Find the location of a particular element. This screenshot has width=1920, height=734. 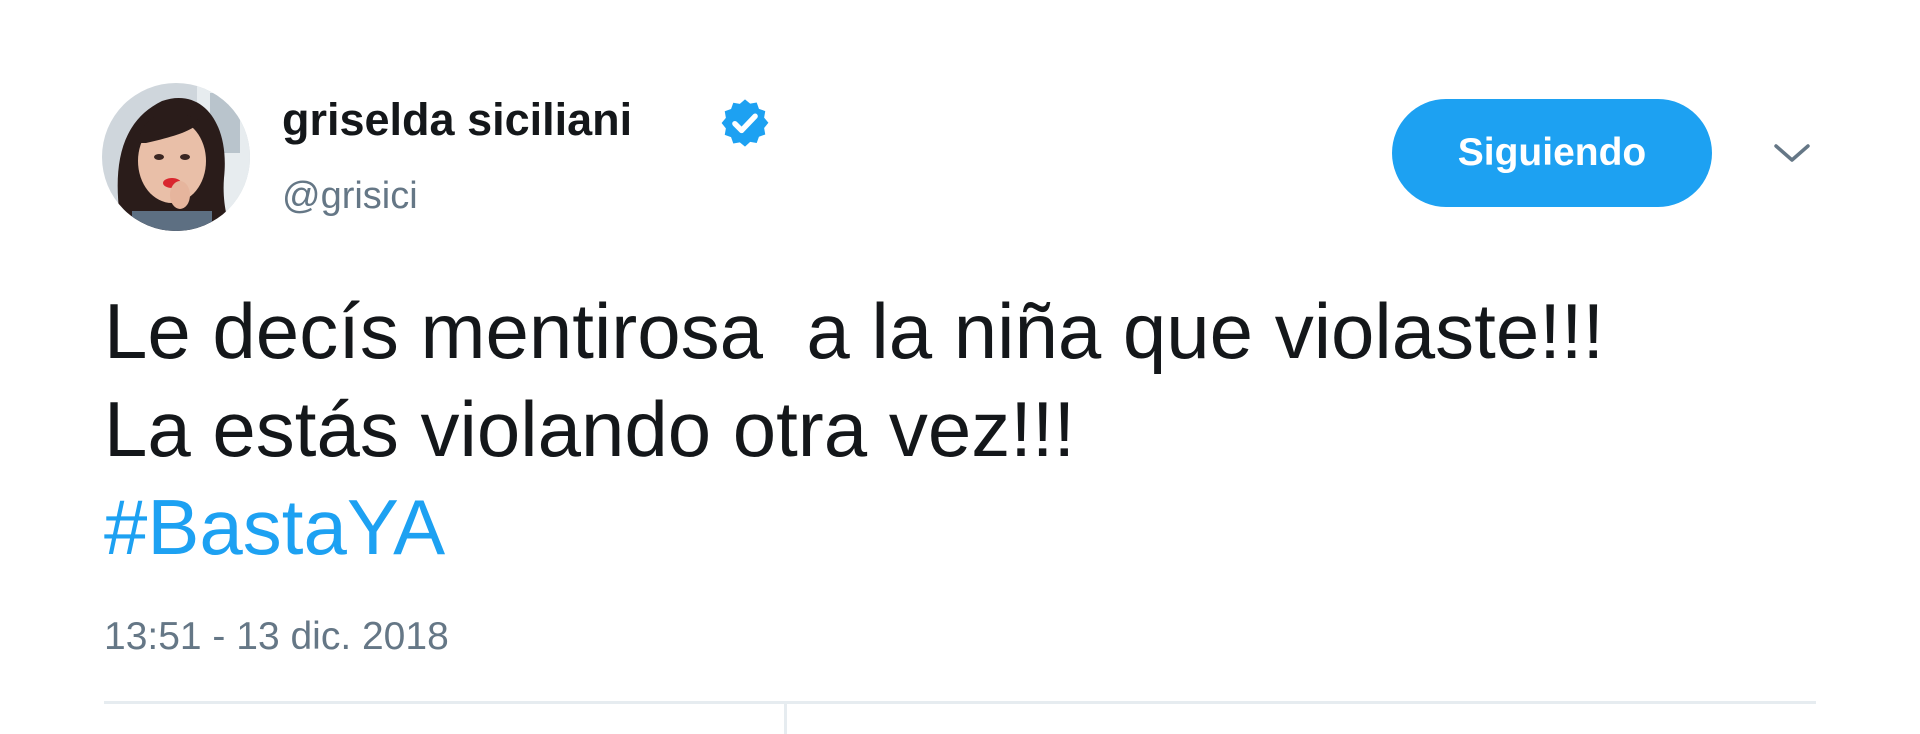

avatar is located at coordinates (176, 157).